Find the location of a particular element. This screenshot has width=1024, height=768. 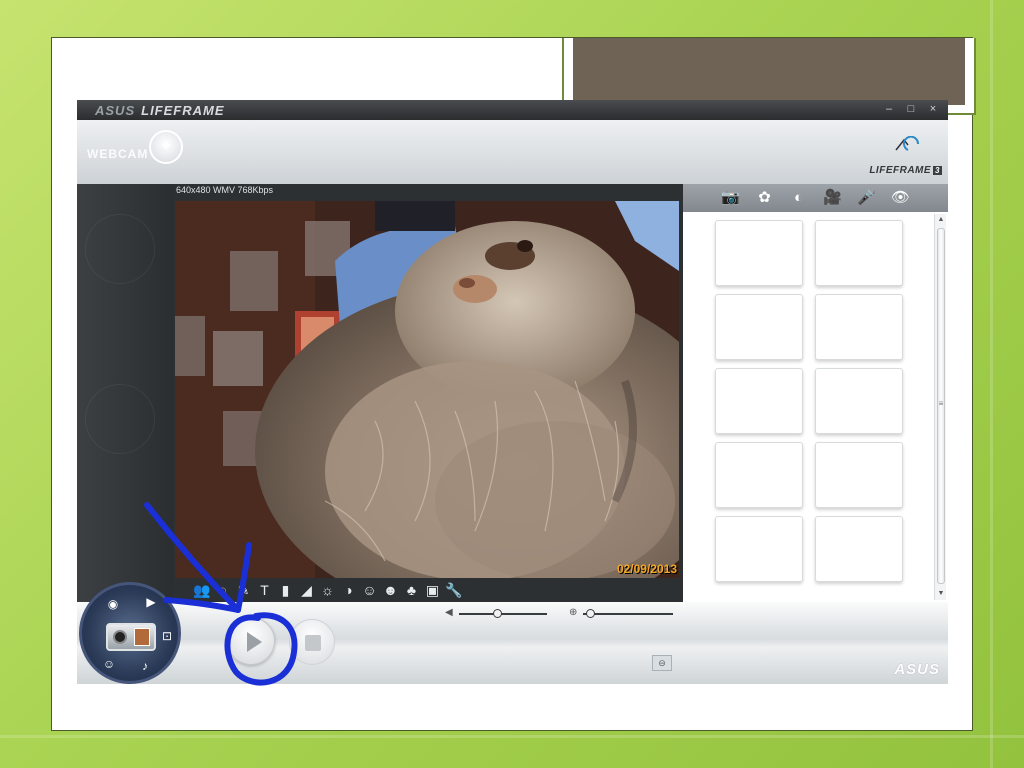

brush-effect-icon: ✎ is located at coordinates (243, 590).